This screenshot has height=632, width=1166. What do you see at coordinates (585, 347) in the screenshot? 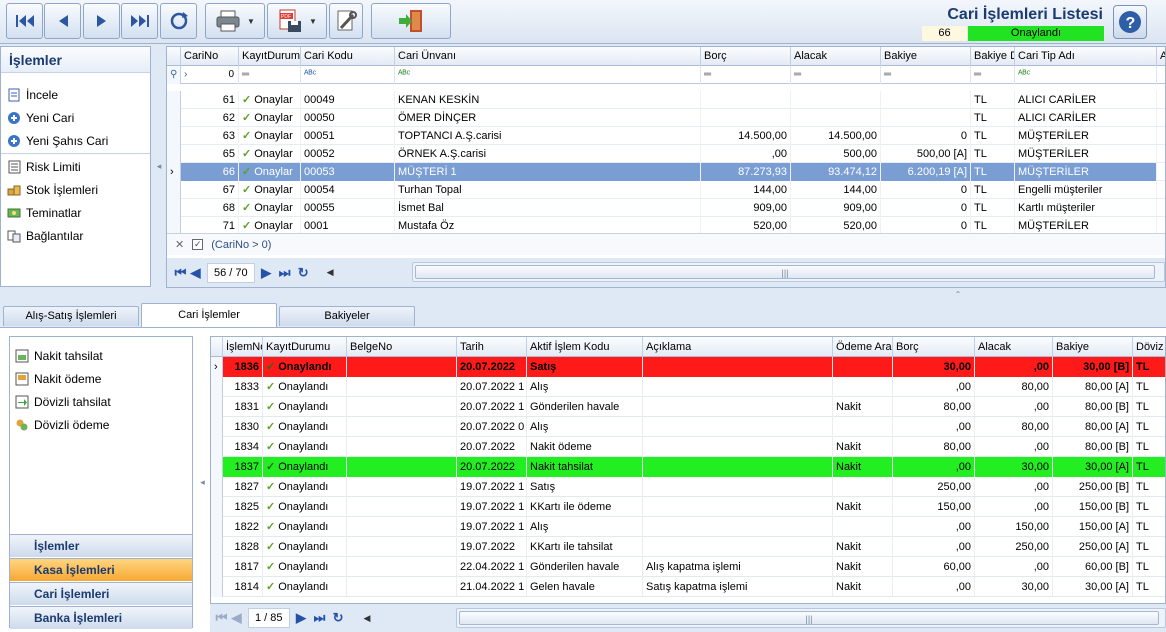
I see `column-header: Aktif İşlem Kodu` at bounding box center [585, 347].